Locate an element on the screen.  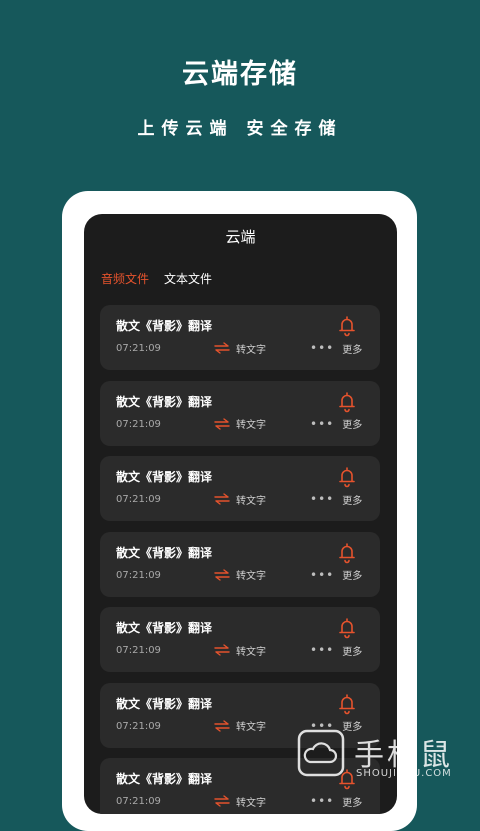
hero-title: 云端存储 is located at coordinates (240, 74).